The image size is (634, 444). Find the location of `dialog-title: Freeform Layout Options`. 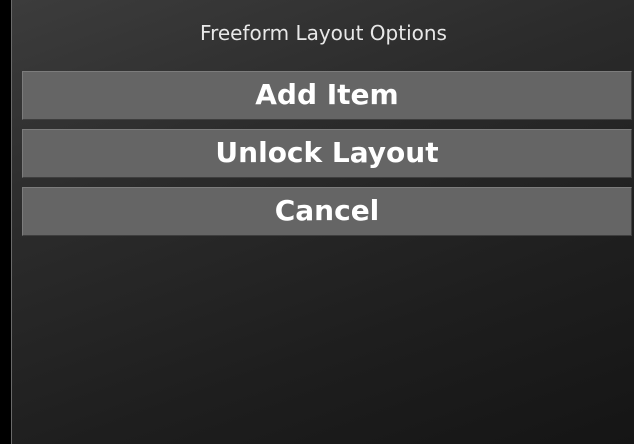

dialog-title: Freeform Layout Options is located at coordinates (323, 33).